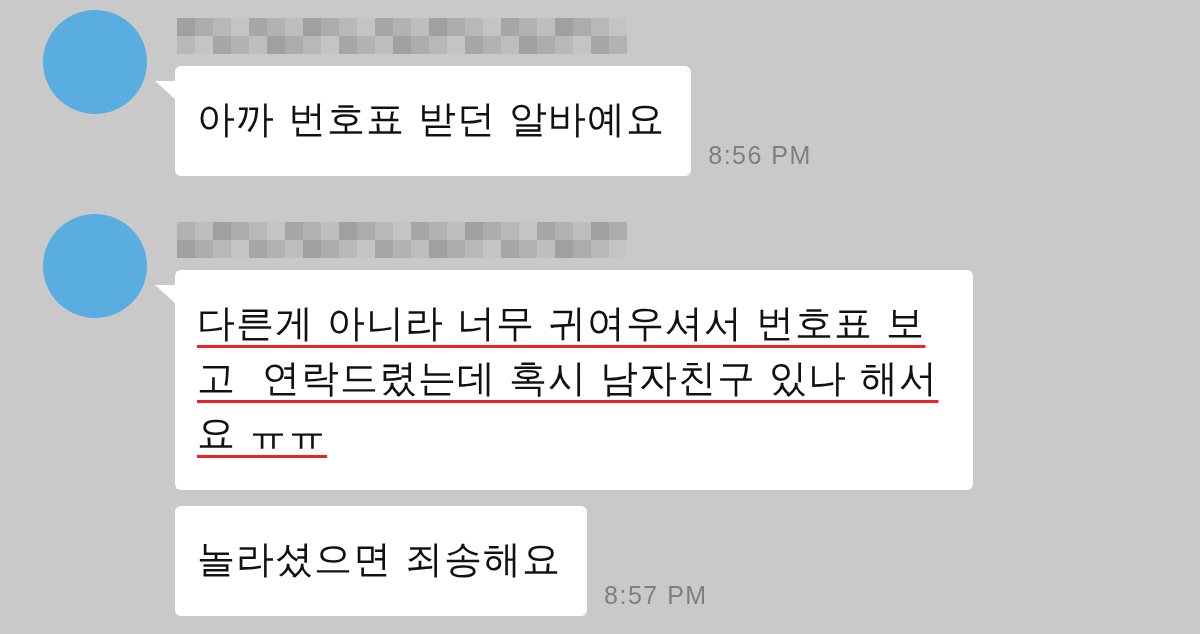  Describe the element at coordinates (431, 119) in the screenshot. I see `message-text: 아까 번호표 받던 알바예요` at that location.